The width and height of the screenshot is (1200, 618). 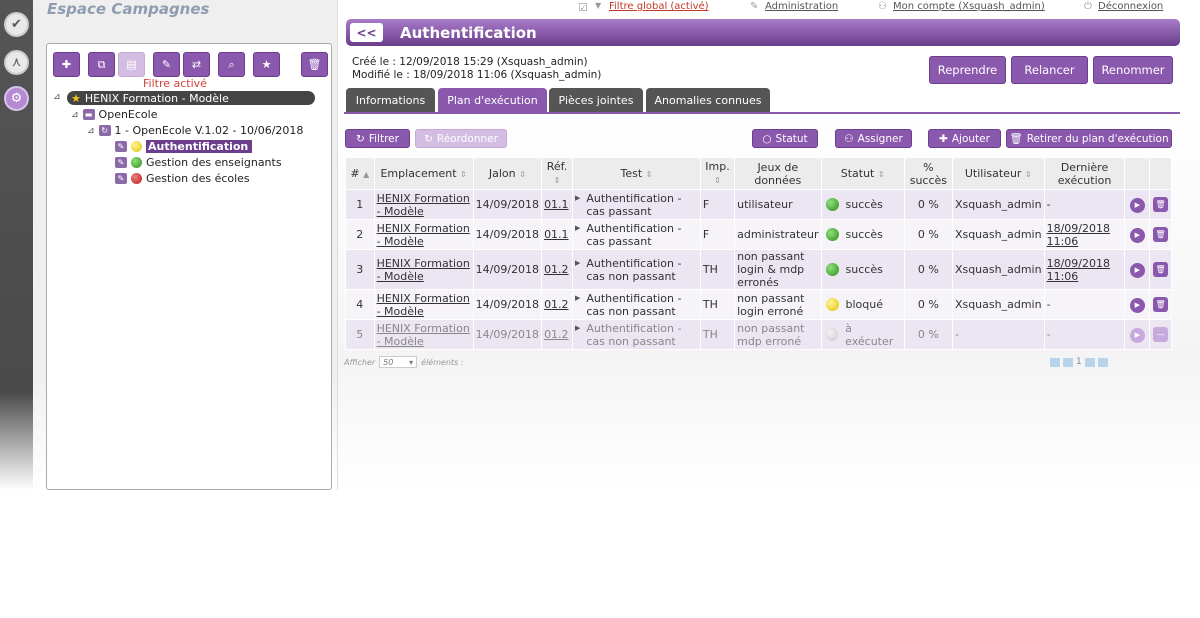 What do you see at coordinates (184, 146) in the screenshot?
I see `tree-item-suite: ✎ Authentification` at bounding box center [184, 146].